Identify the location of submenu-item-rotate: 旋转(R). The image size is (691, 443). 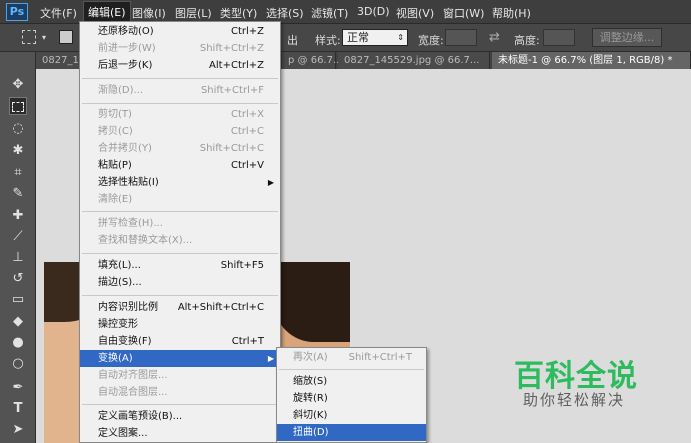
(351, 398).